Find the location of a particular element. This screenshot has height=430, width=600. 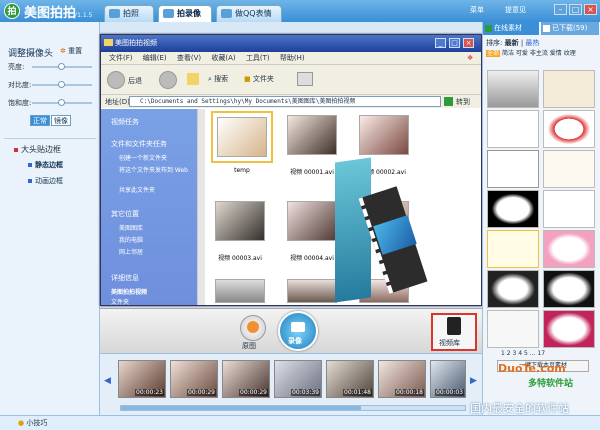

menu-tools: 工具(T) is located at coordinates (258, 58).